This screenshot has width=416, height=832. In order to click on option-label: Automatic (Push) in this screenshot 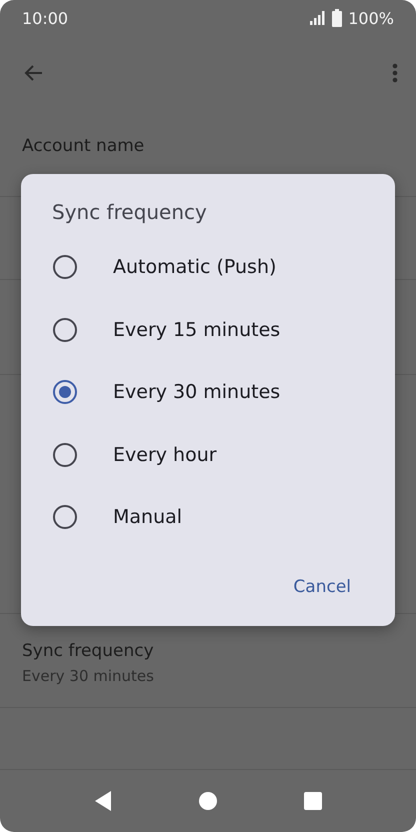, I will do `click(194, 267)`.